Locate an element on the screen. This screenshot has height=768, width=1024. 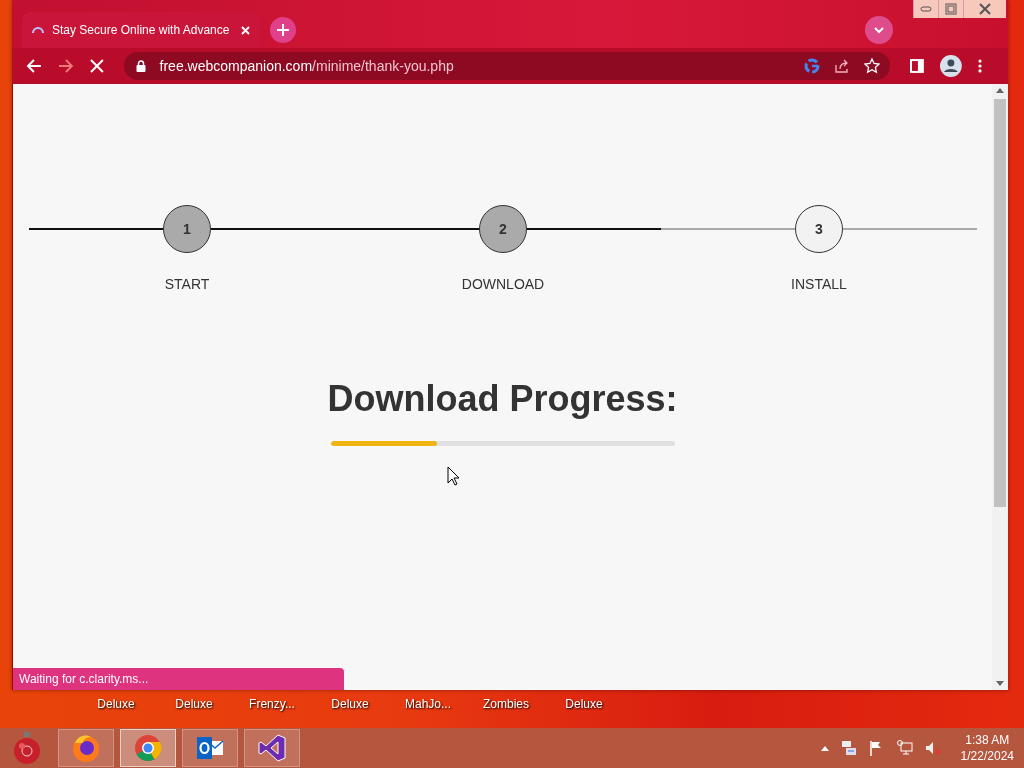
desktop-icon-label: Zombies is located at coordinates (506, 704).